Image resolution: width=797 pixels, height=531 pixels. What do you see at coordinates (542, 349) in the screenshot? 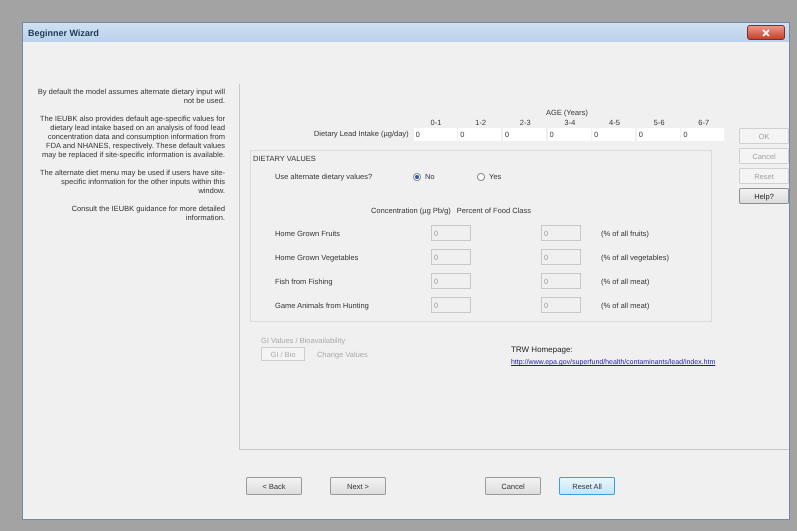
I see `homepage-label: TRW Homepage:` at bounding box center [542, 349].